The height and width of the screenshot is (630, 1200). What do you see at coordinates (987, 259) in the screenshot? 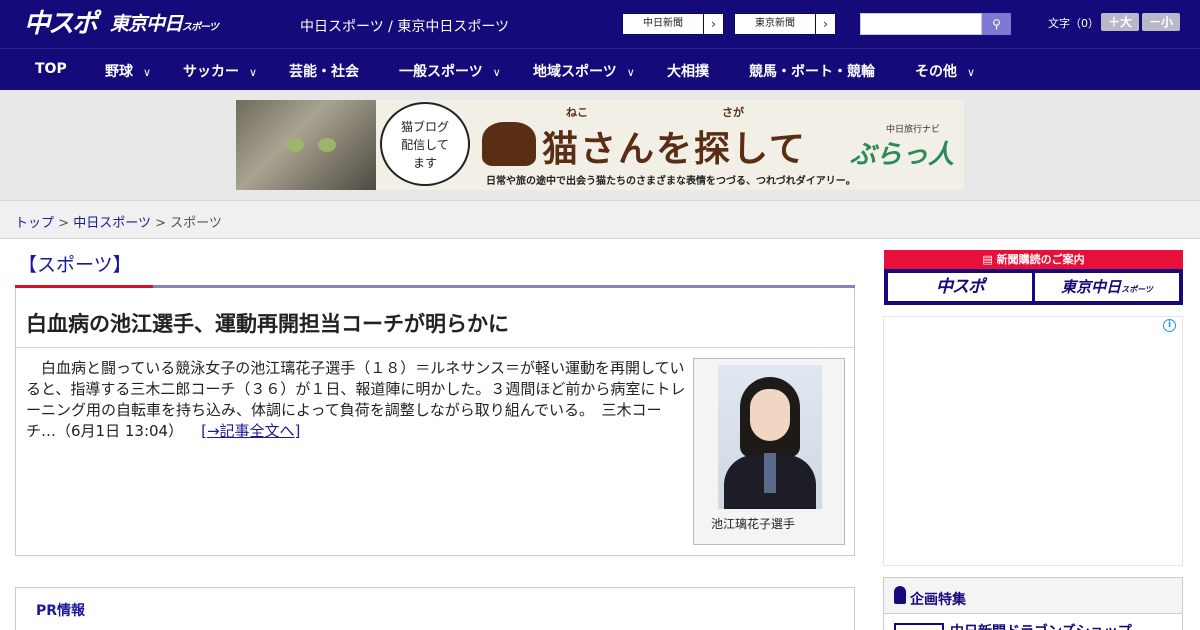
I see `newspaper-icon: ▤` at bounding box center [987, 259].